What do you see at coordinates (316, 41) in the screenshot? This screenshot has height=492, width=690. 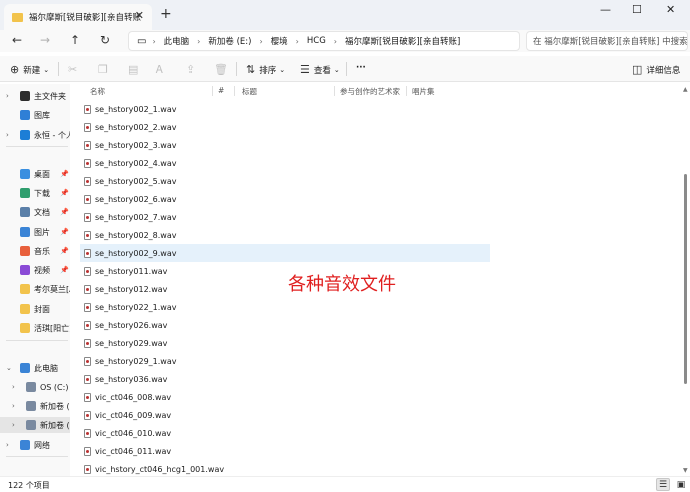 I see `breadcrumb-hcg: HCG` at bounding box center [316, 41].